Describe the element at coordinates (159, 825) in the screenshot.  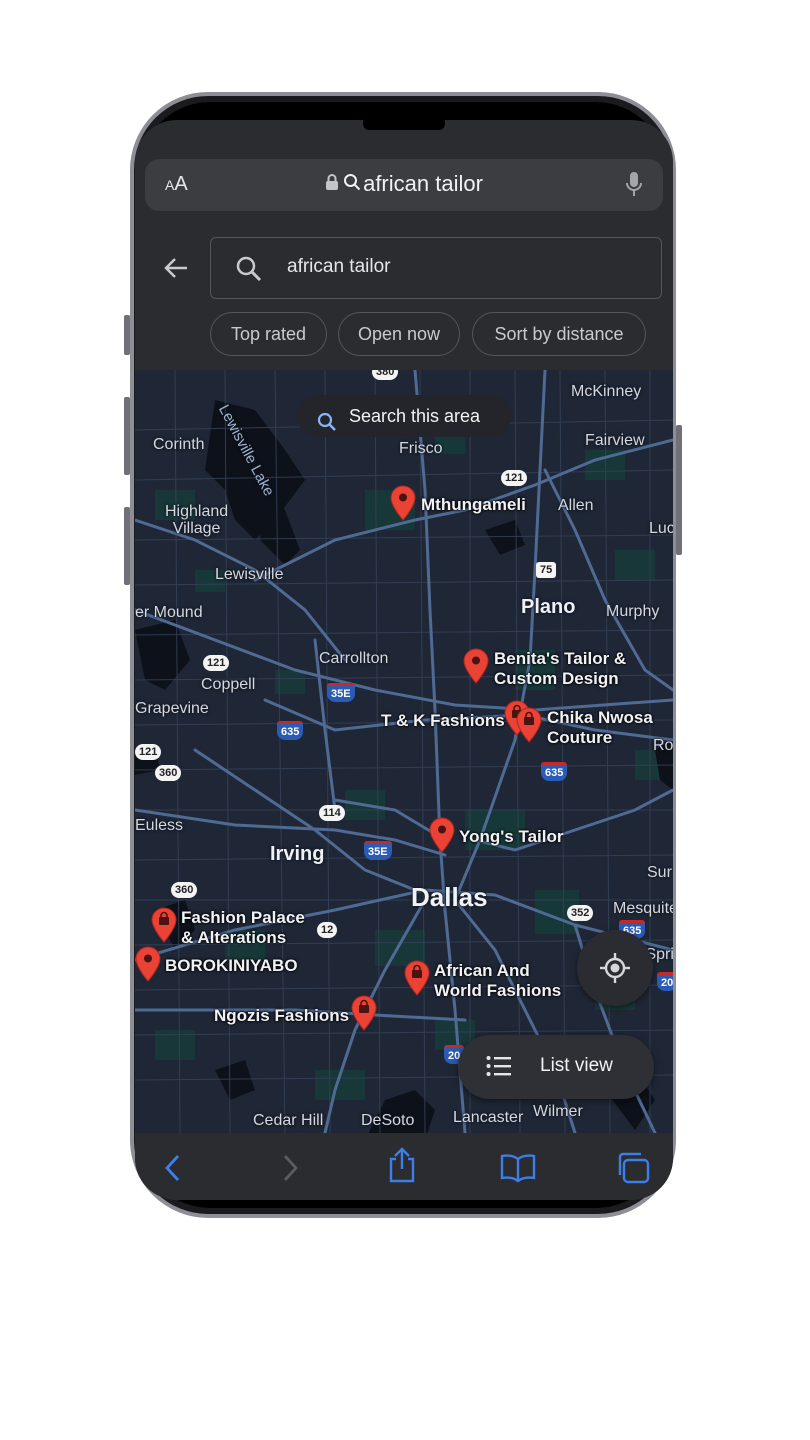
I see `place-label-euless: Euless` at that location.